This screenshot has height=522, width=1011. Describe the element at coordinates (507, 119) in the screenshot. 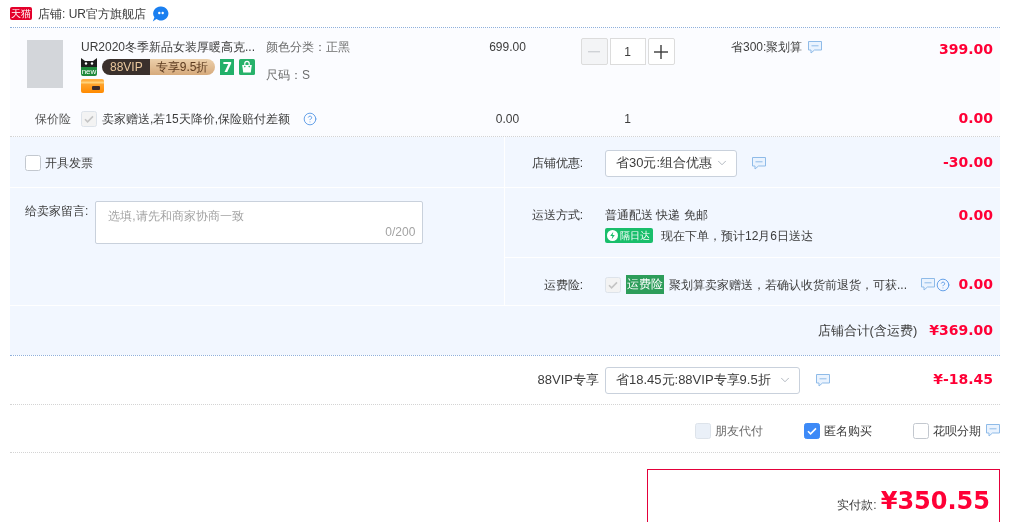

I see `insurance-price: 0.00` at that location.